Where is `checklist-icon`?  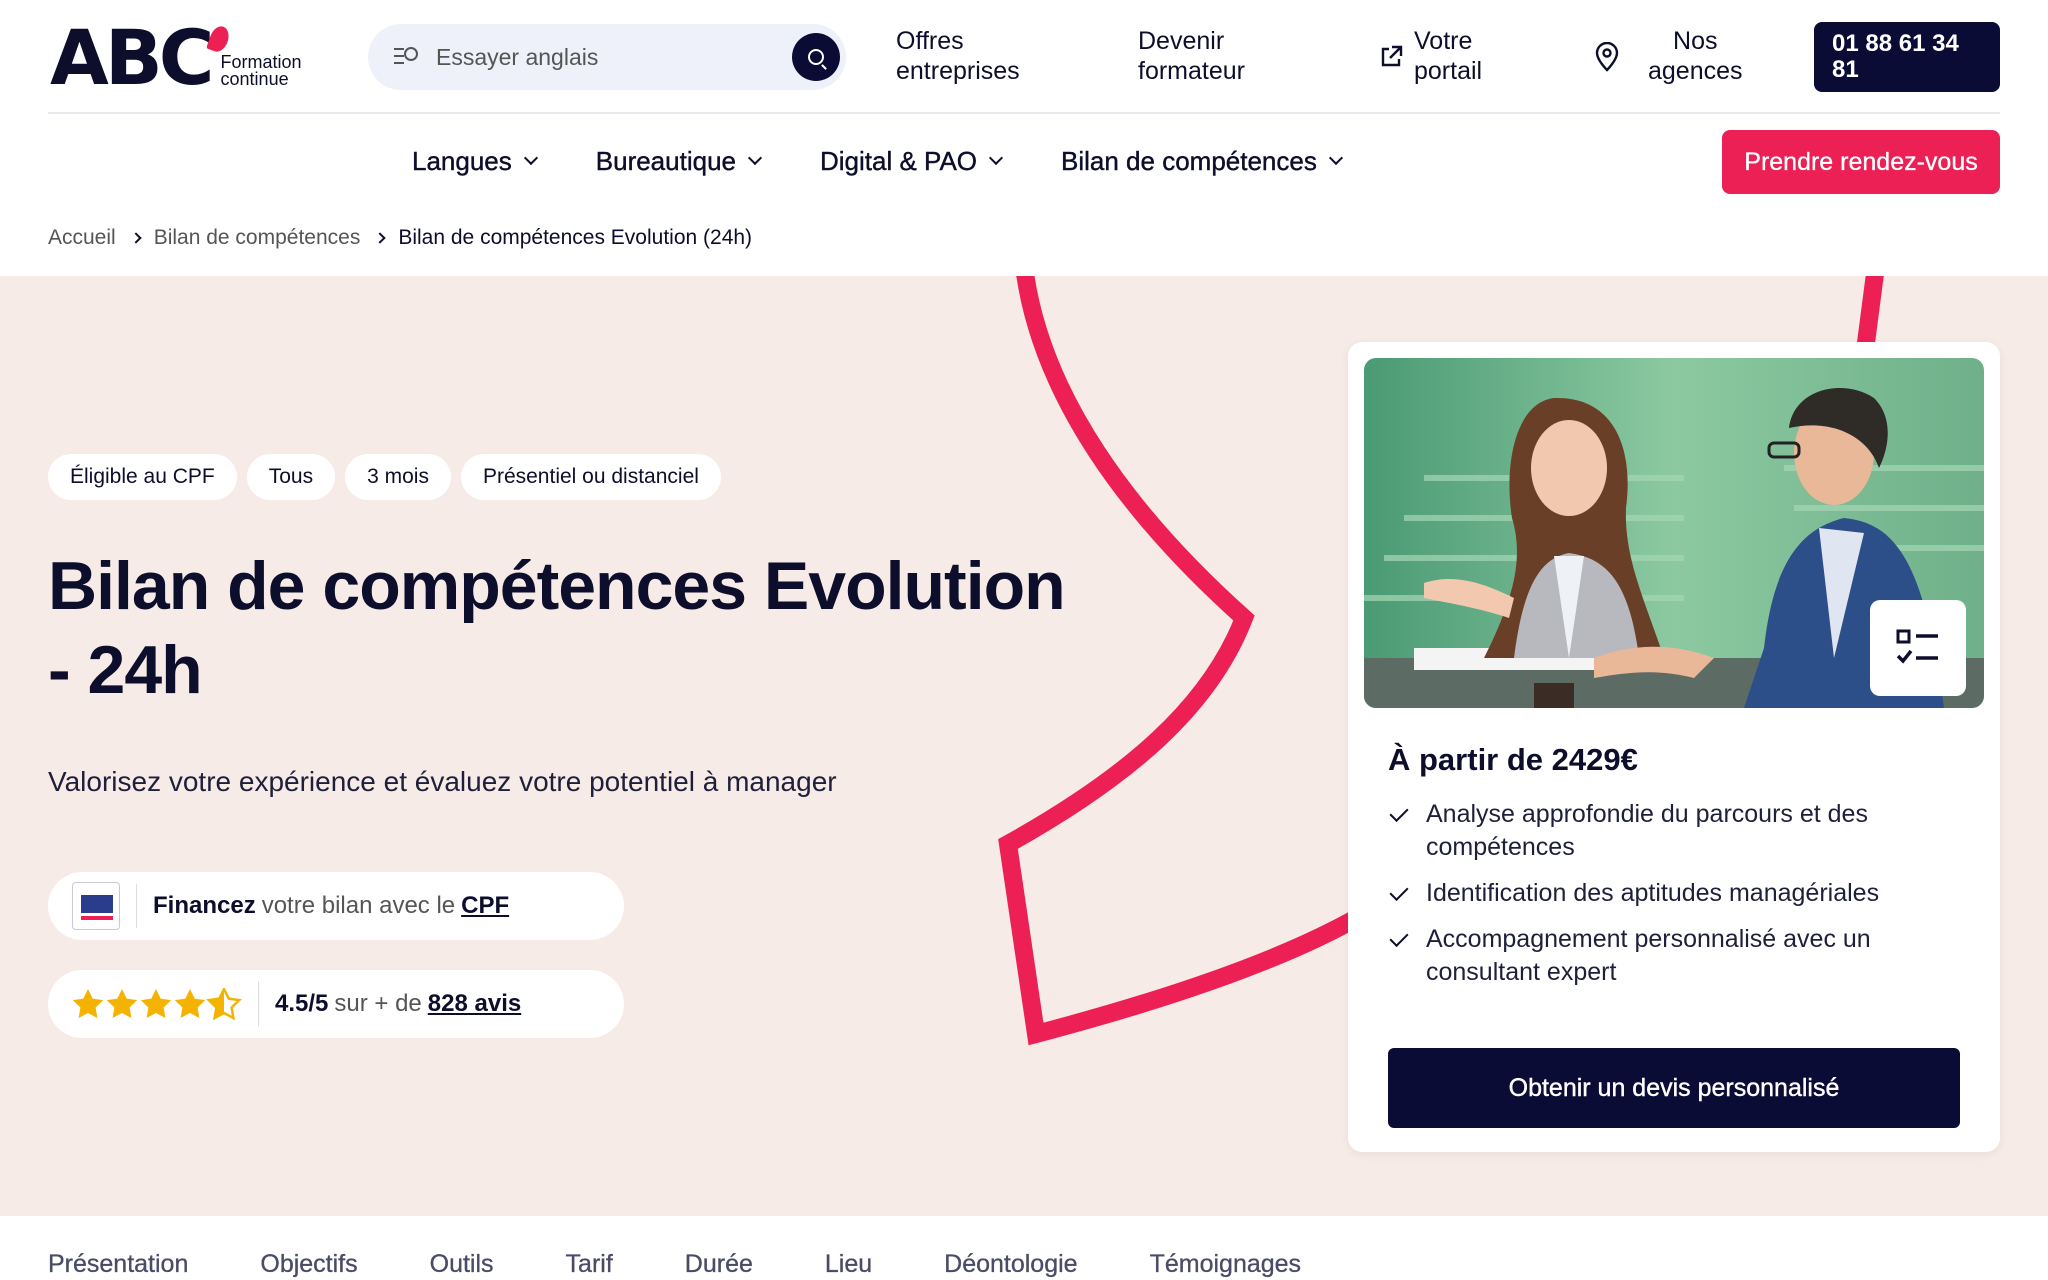
checklist-icon is located at coordinates (1917, 646).